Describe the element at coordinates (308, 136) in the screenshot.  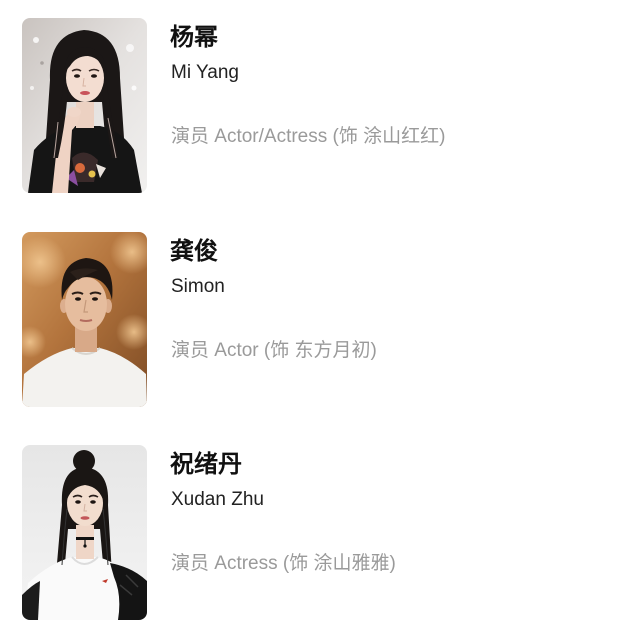
I see `actor-role-description: 演员 Actor/Actress (饰 涂山红红)` at that location.